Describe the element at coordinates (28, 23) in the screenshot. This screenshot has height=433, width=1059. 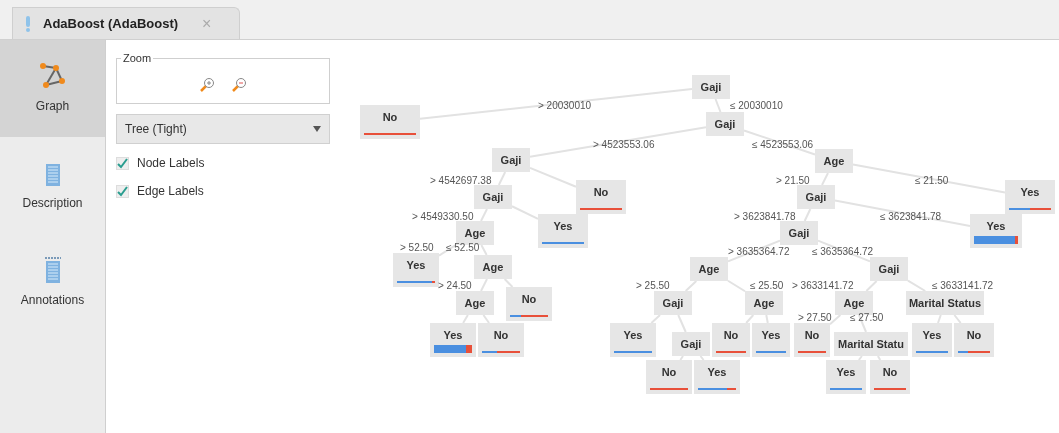
I see `model-icon` at that location.